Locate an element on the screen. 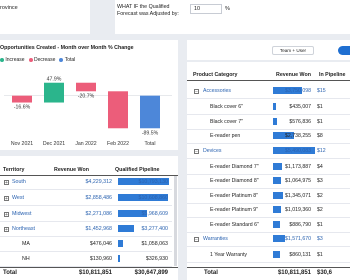  product-row-revenue: $1,173,887 is located at coordinates (298, 166).